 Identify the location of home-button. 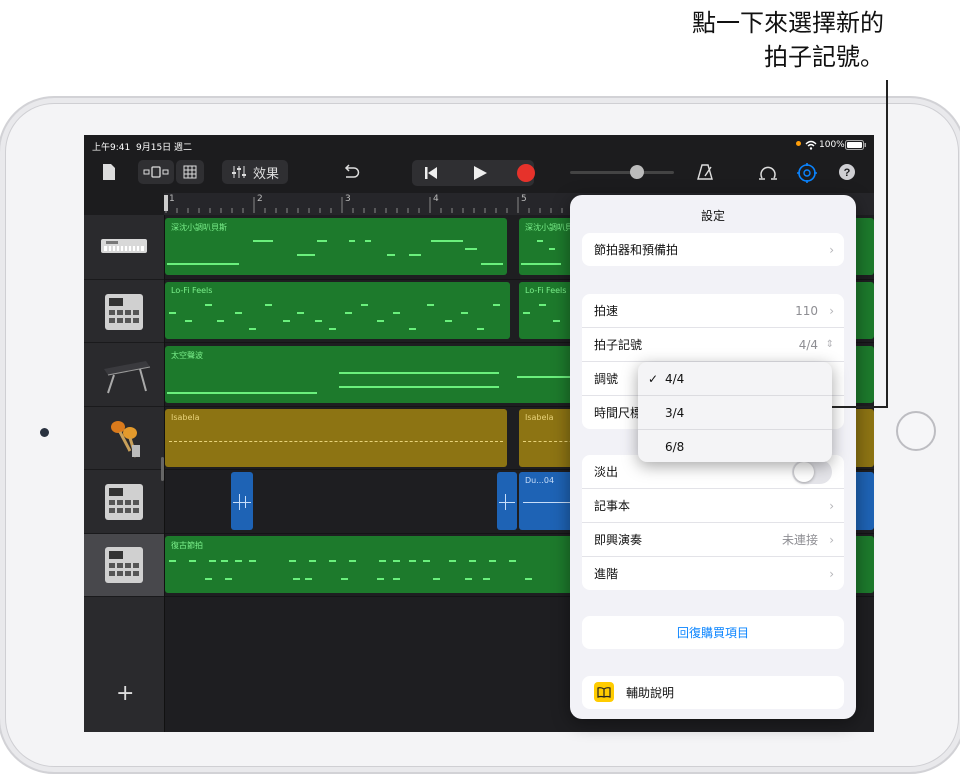
(916, 431).